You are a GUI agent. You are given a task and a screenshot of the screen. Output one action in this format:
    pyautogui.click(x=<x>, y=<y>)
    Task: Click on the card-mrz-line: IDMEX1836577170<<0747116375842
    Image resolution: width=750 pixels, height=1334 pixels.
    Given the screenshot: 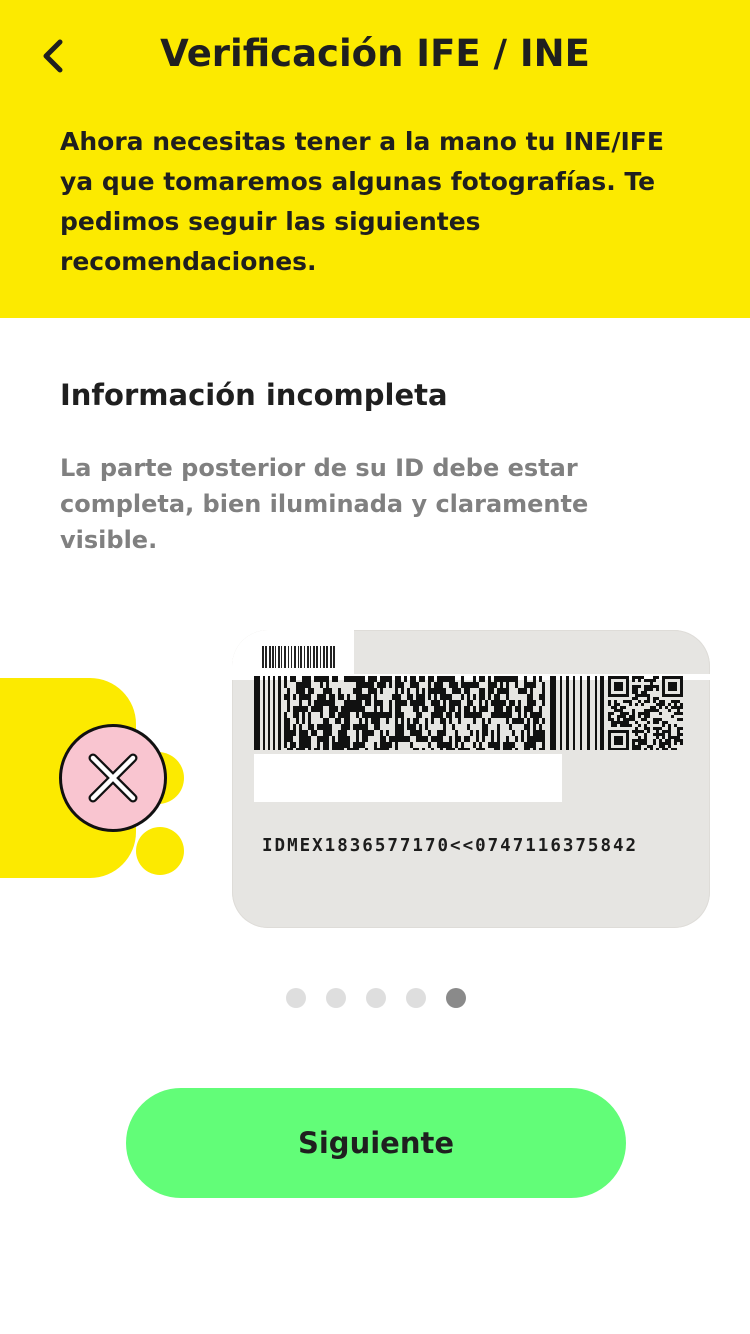 What is the action you would take?
    pyautogui.click(x=450, y=846)
    